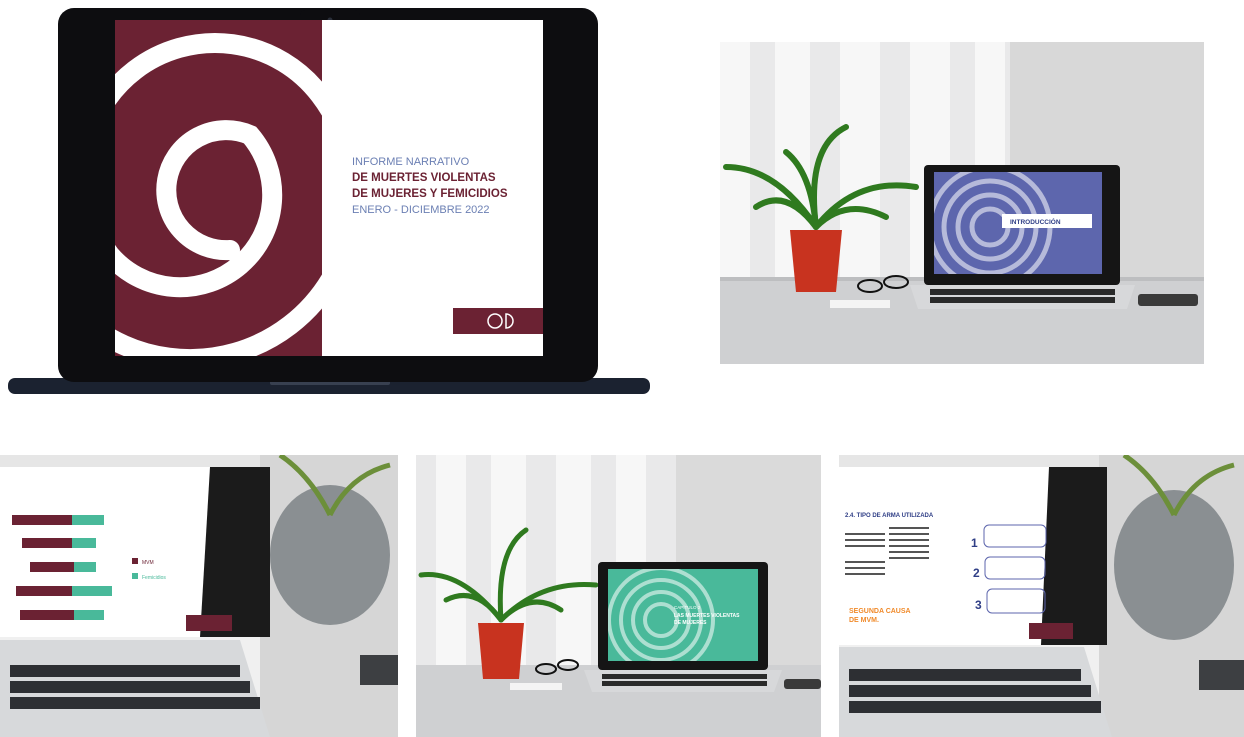 Image resolution: width=1244 pixels, height=737 pixels. I want to click on chapter-label: CAPÍTULO 2, so click(687, 607).